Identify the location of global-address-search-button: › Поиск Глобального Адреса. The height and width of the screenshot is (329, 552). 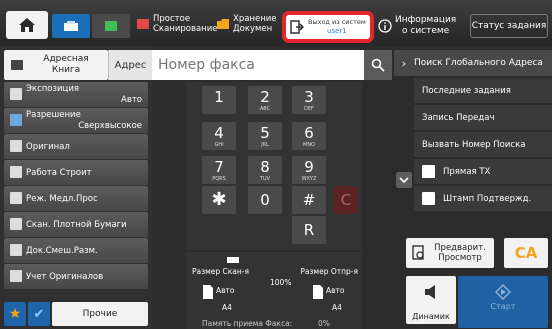
(473, 63).